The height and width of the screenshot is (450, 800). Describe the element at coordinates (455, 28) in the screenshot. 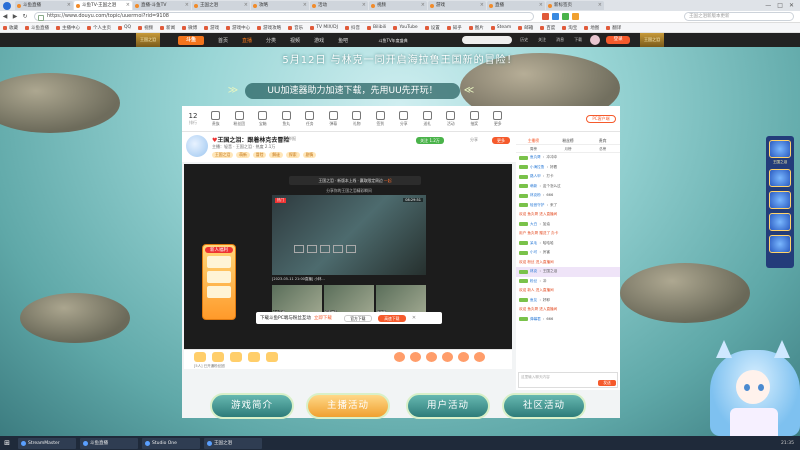

I see `bookmark-item: 知乎` at that location.